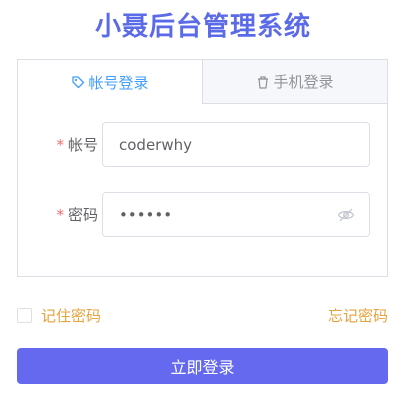 Image resolution: width=406 pixels, height=394 pixels. What do you see at coordinates (82, 215) in the screenshot?
I see `password-label-text: 密码` at bounding box center [82, 215].